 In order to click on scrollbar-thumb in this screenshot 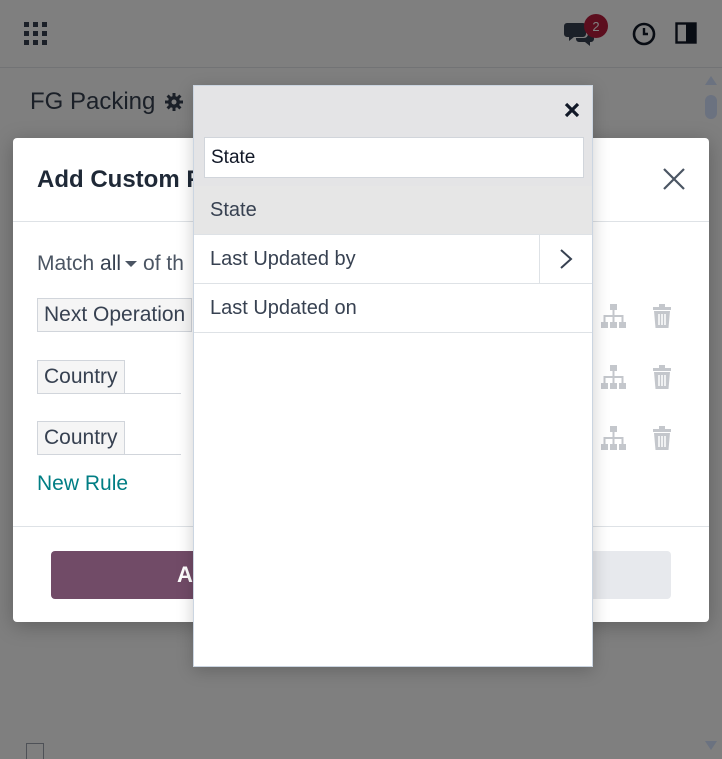, I will do `click(711, 107)`.